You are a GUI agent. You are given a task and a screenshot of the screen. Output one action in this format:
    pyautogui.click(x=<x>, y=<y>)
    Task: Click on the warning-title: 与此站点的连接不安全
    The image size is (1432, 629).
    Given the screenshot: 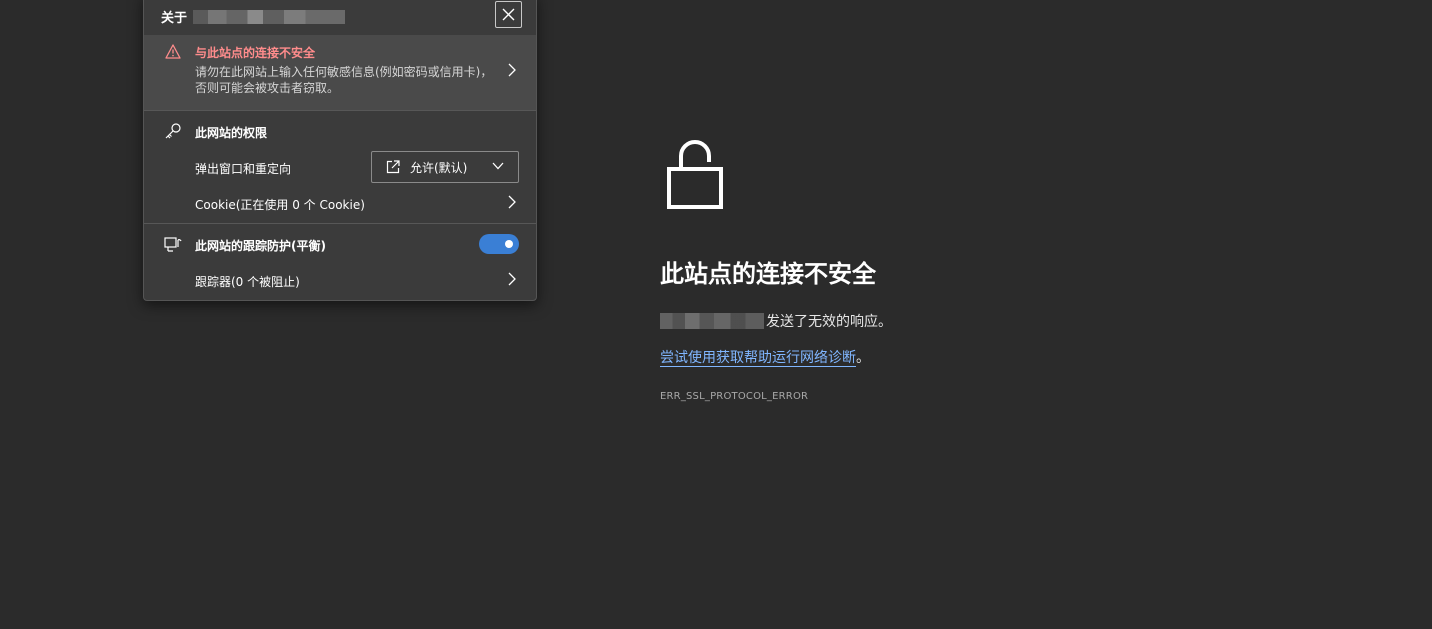 What is the action you would take?
    pyautogui.click(x=255, y=53)
    